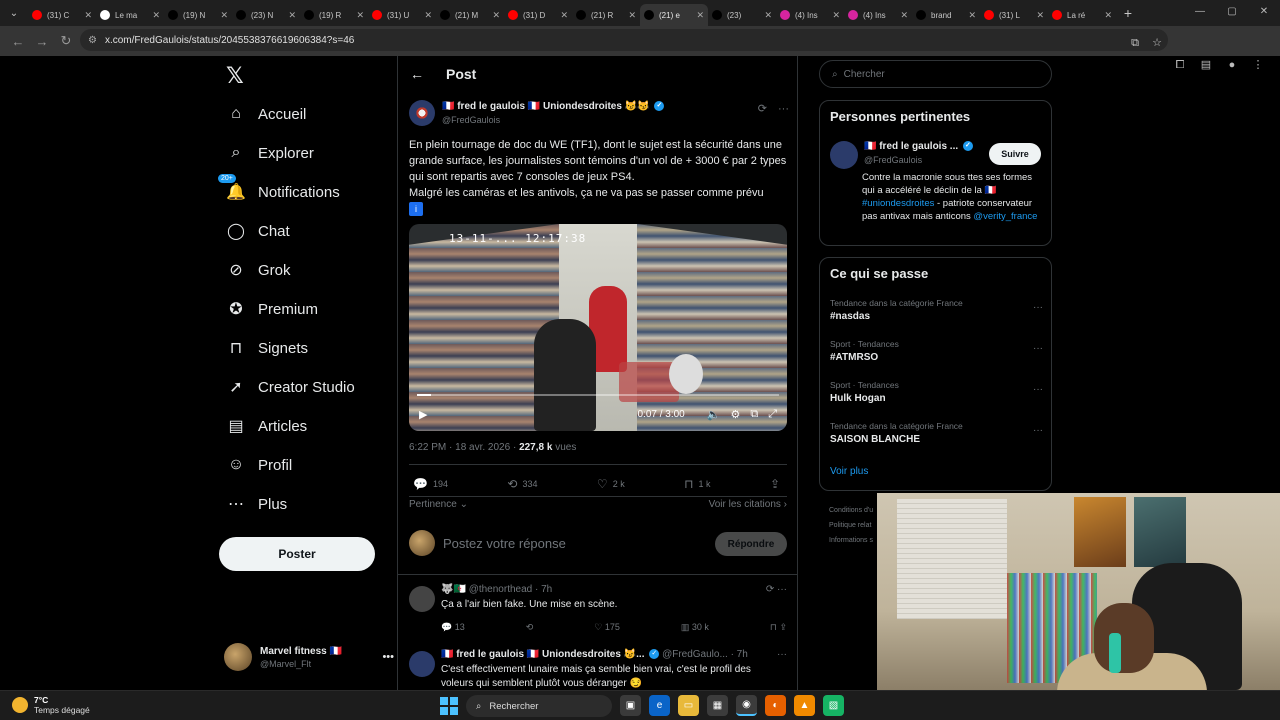 The height and width of the screenshot is (720, 1280). What do you see at coordinates (748, 504) in the screenshot?
I see `view-quotes-link: Voir les citations ›` at bounding box center [748, 504].